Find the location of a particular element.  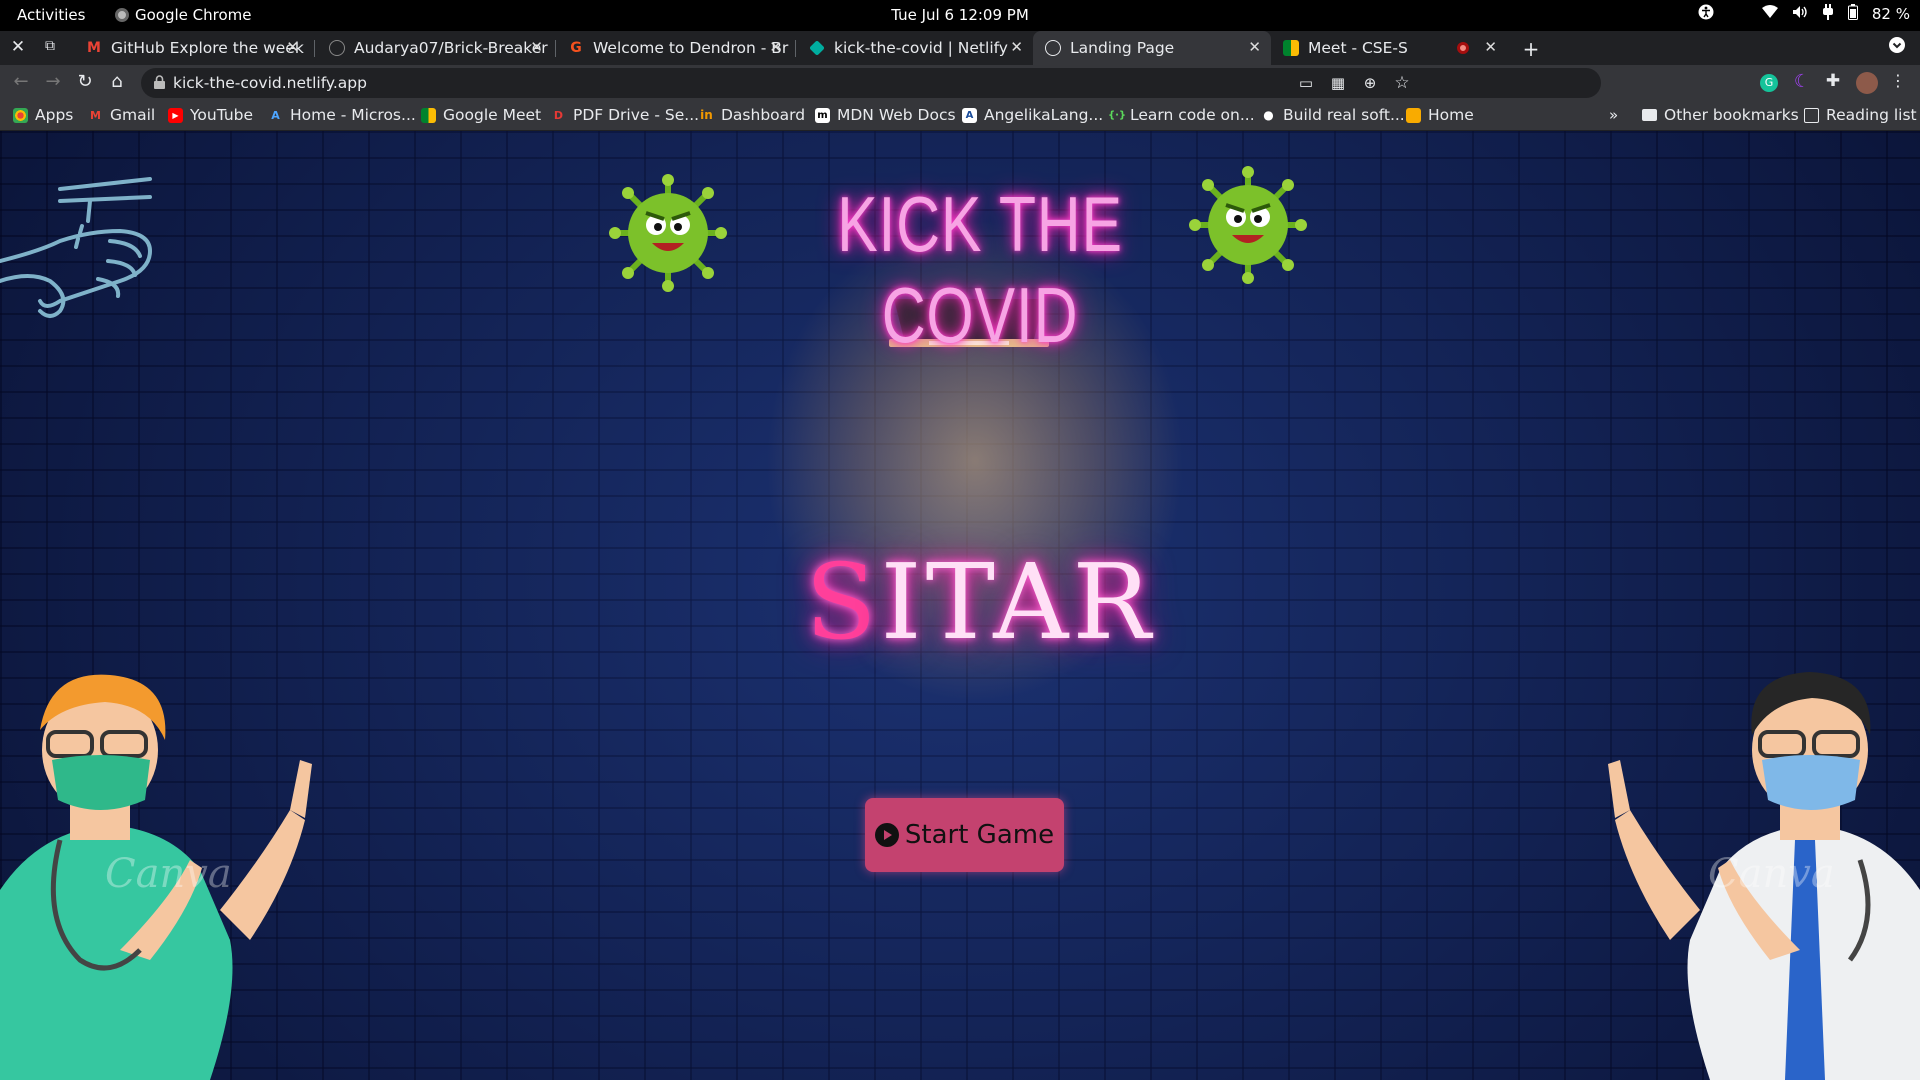

canva-watermark-right: Canva is located at coordinates (1771, 874).